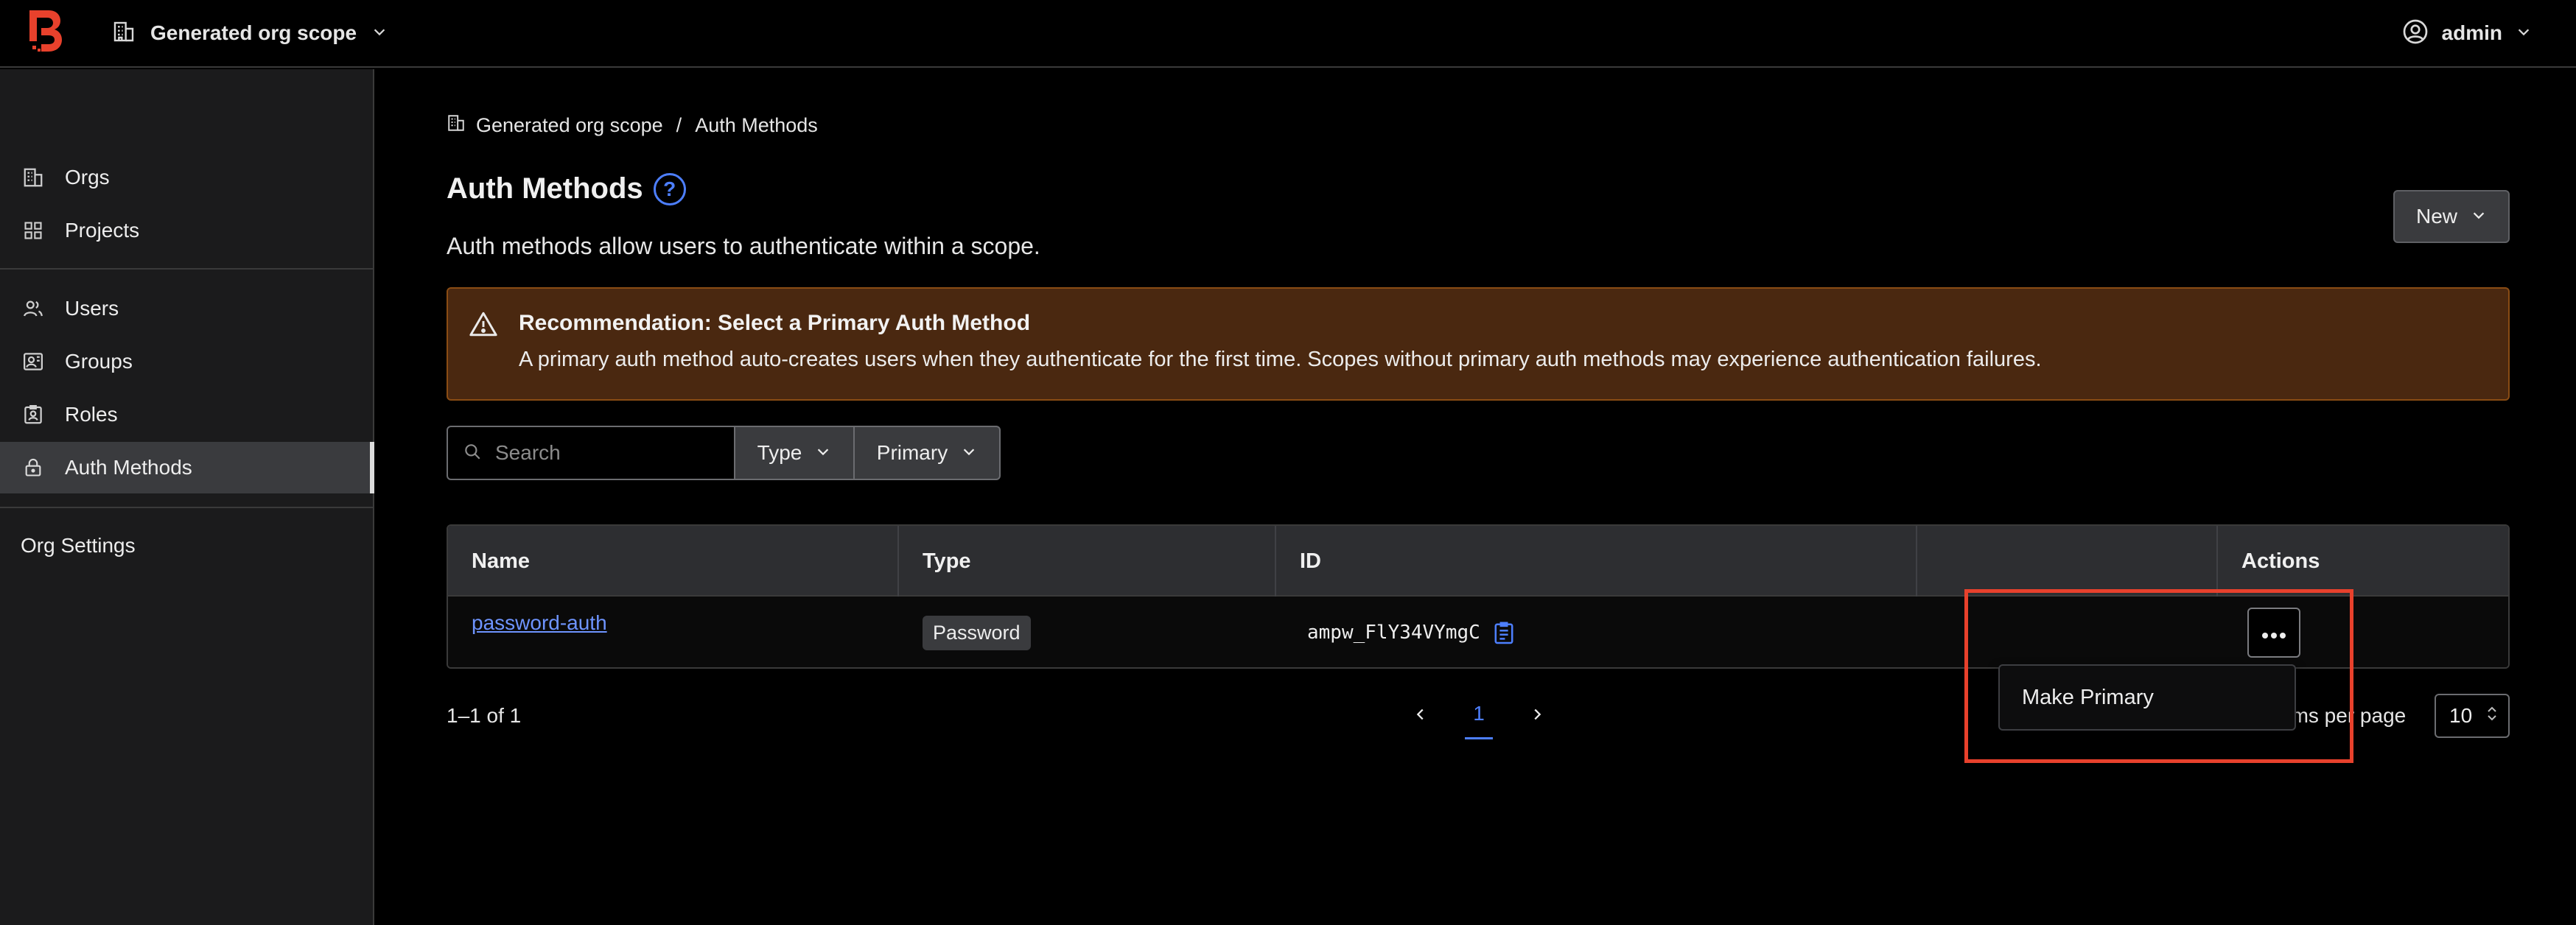  I want to click on new-button: New, so click(2451, 216).